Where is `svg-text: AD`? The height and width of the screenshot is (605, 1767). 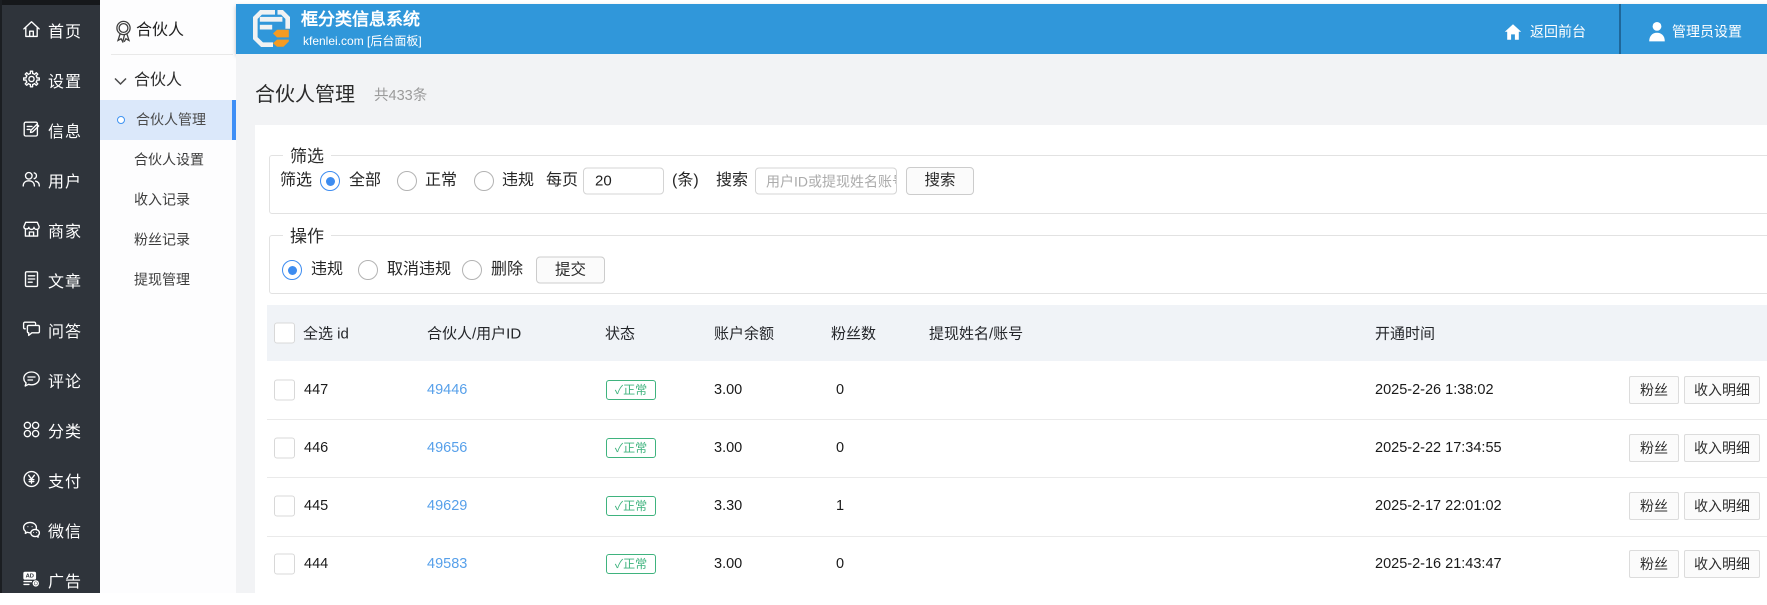 svg-text: AD is located at coordinates (30, 577).